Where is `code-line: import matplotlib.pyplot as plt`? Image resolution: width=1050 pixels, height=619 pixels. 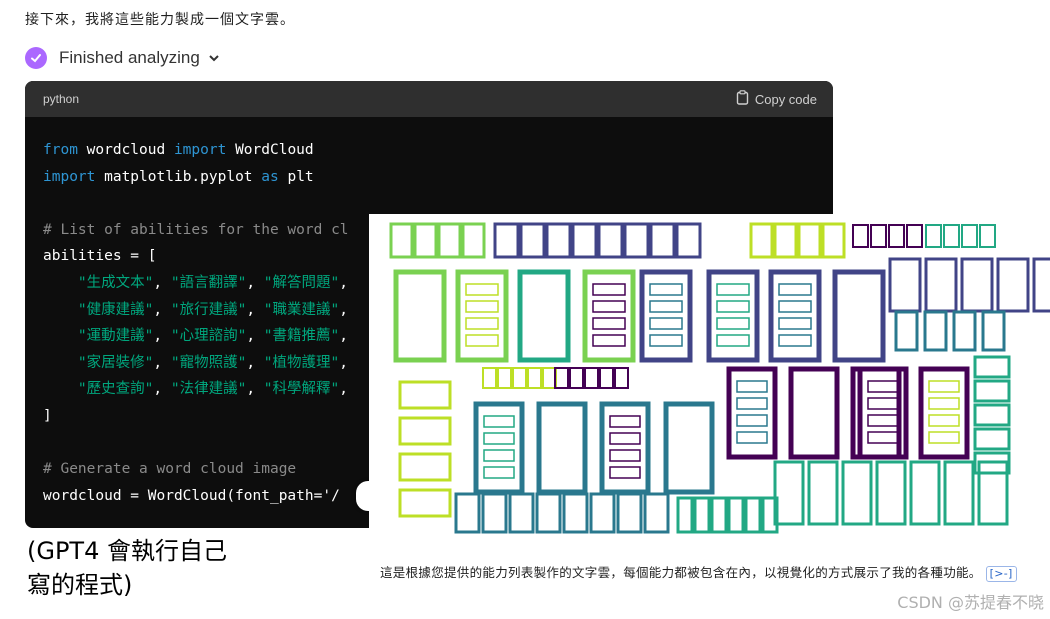
code-line: import matplotlib.pyplot as plt is located at coordinates (438, 177).